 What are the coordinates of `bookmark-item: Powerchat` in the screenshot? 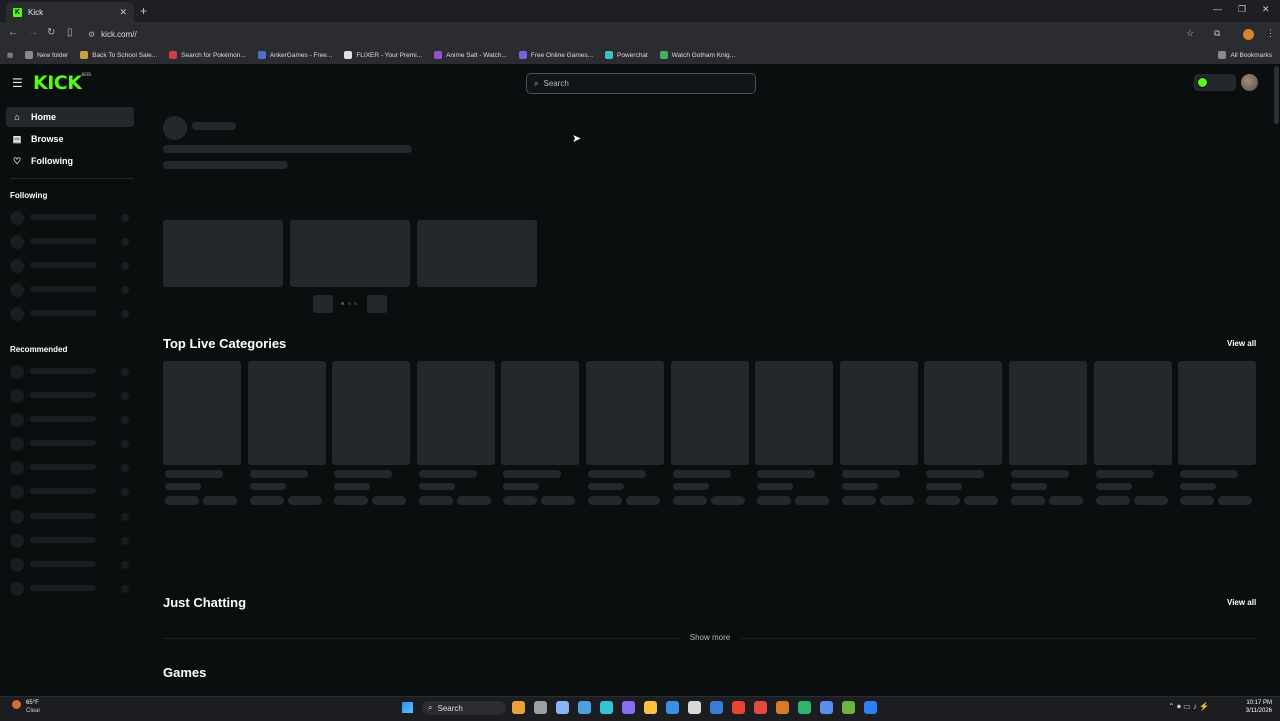 It's located at (626, 55).